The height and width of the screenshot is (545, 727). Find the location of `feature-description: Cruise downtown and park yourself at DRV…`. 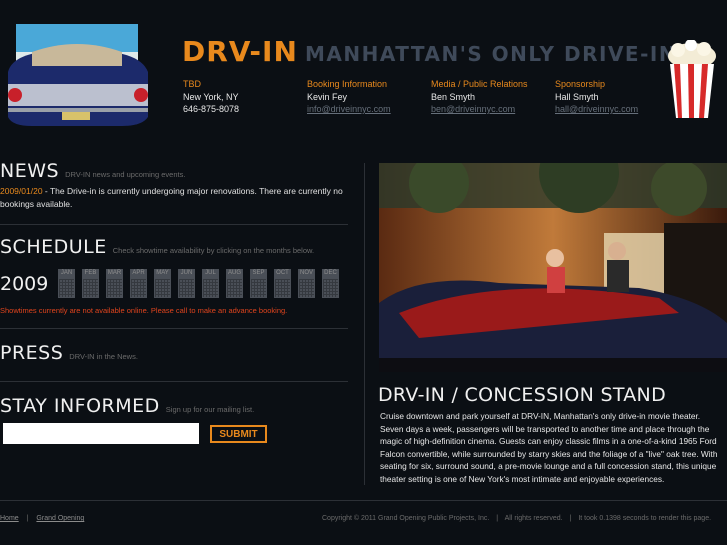

feature-description: Cruise downtown and park yourself at DRV… is located at coordinates (549, 447).